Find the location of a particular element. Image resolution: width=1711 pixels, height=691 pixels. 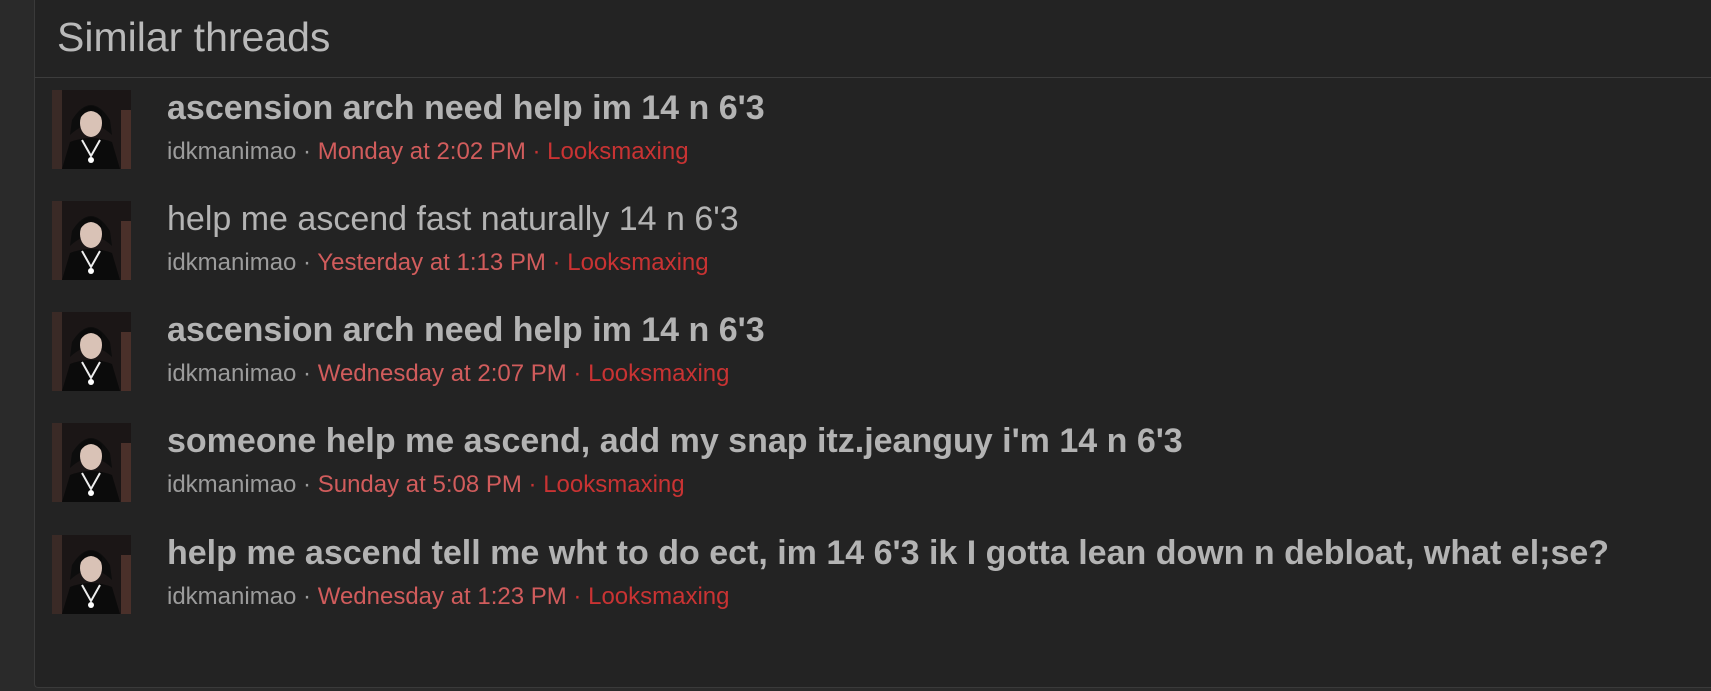

panel-header: Similar threads is located at coordinates (873, 39).